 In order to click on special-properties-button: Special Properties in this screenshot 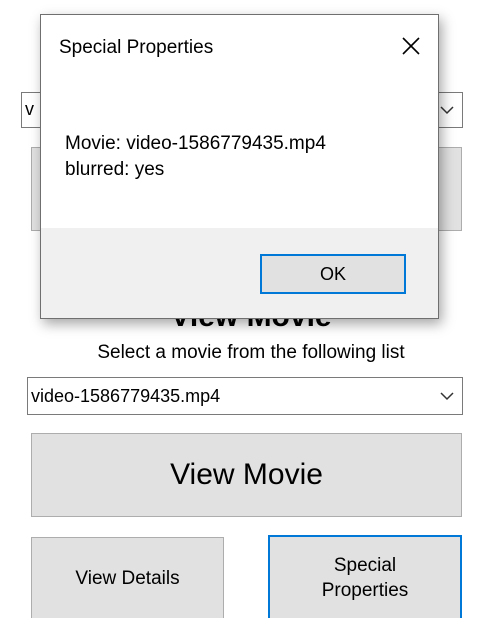, I will do `click(365, 576)`.